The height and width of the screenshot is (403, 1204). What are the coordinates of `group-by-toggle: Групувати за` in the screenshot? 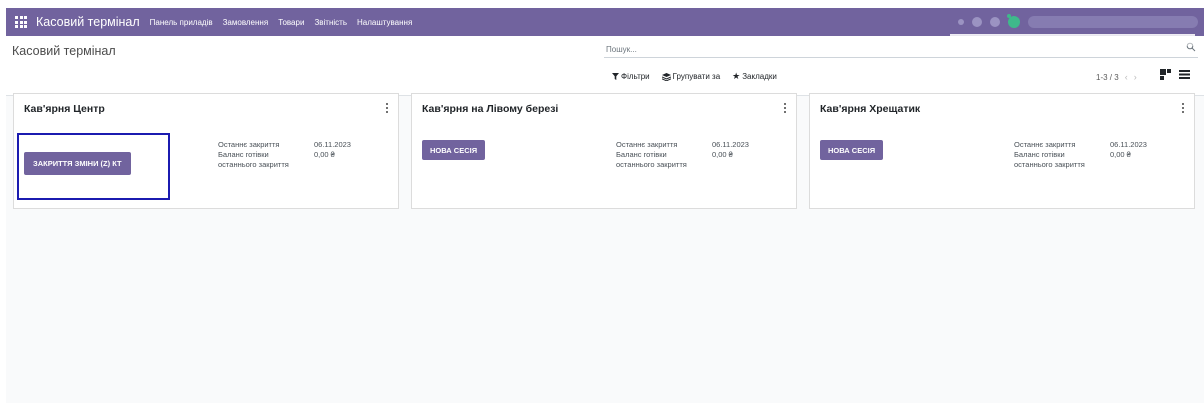 It's located at (691, 76).